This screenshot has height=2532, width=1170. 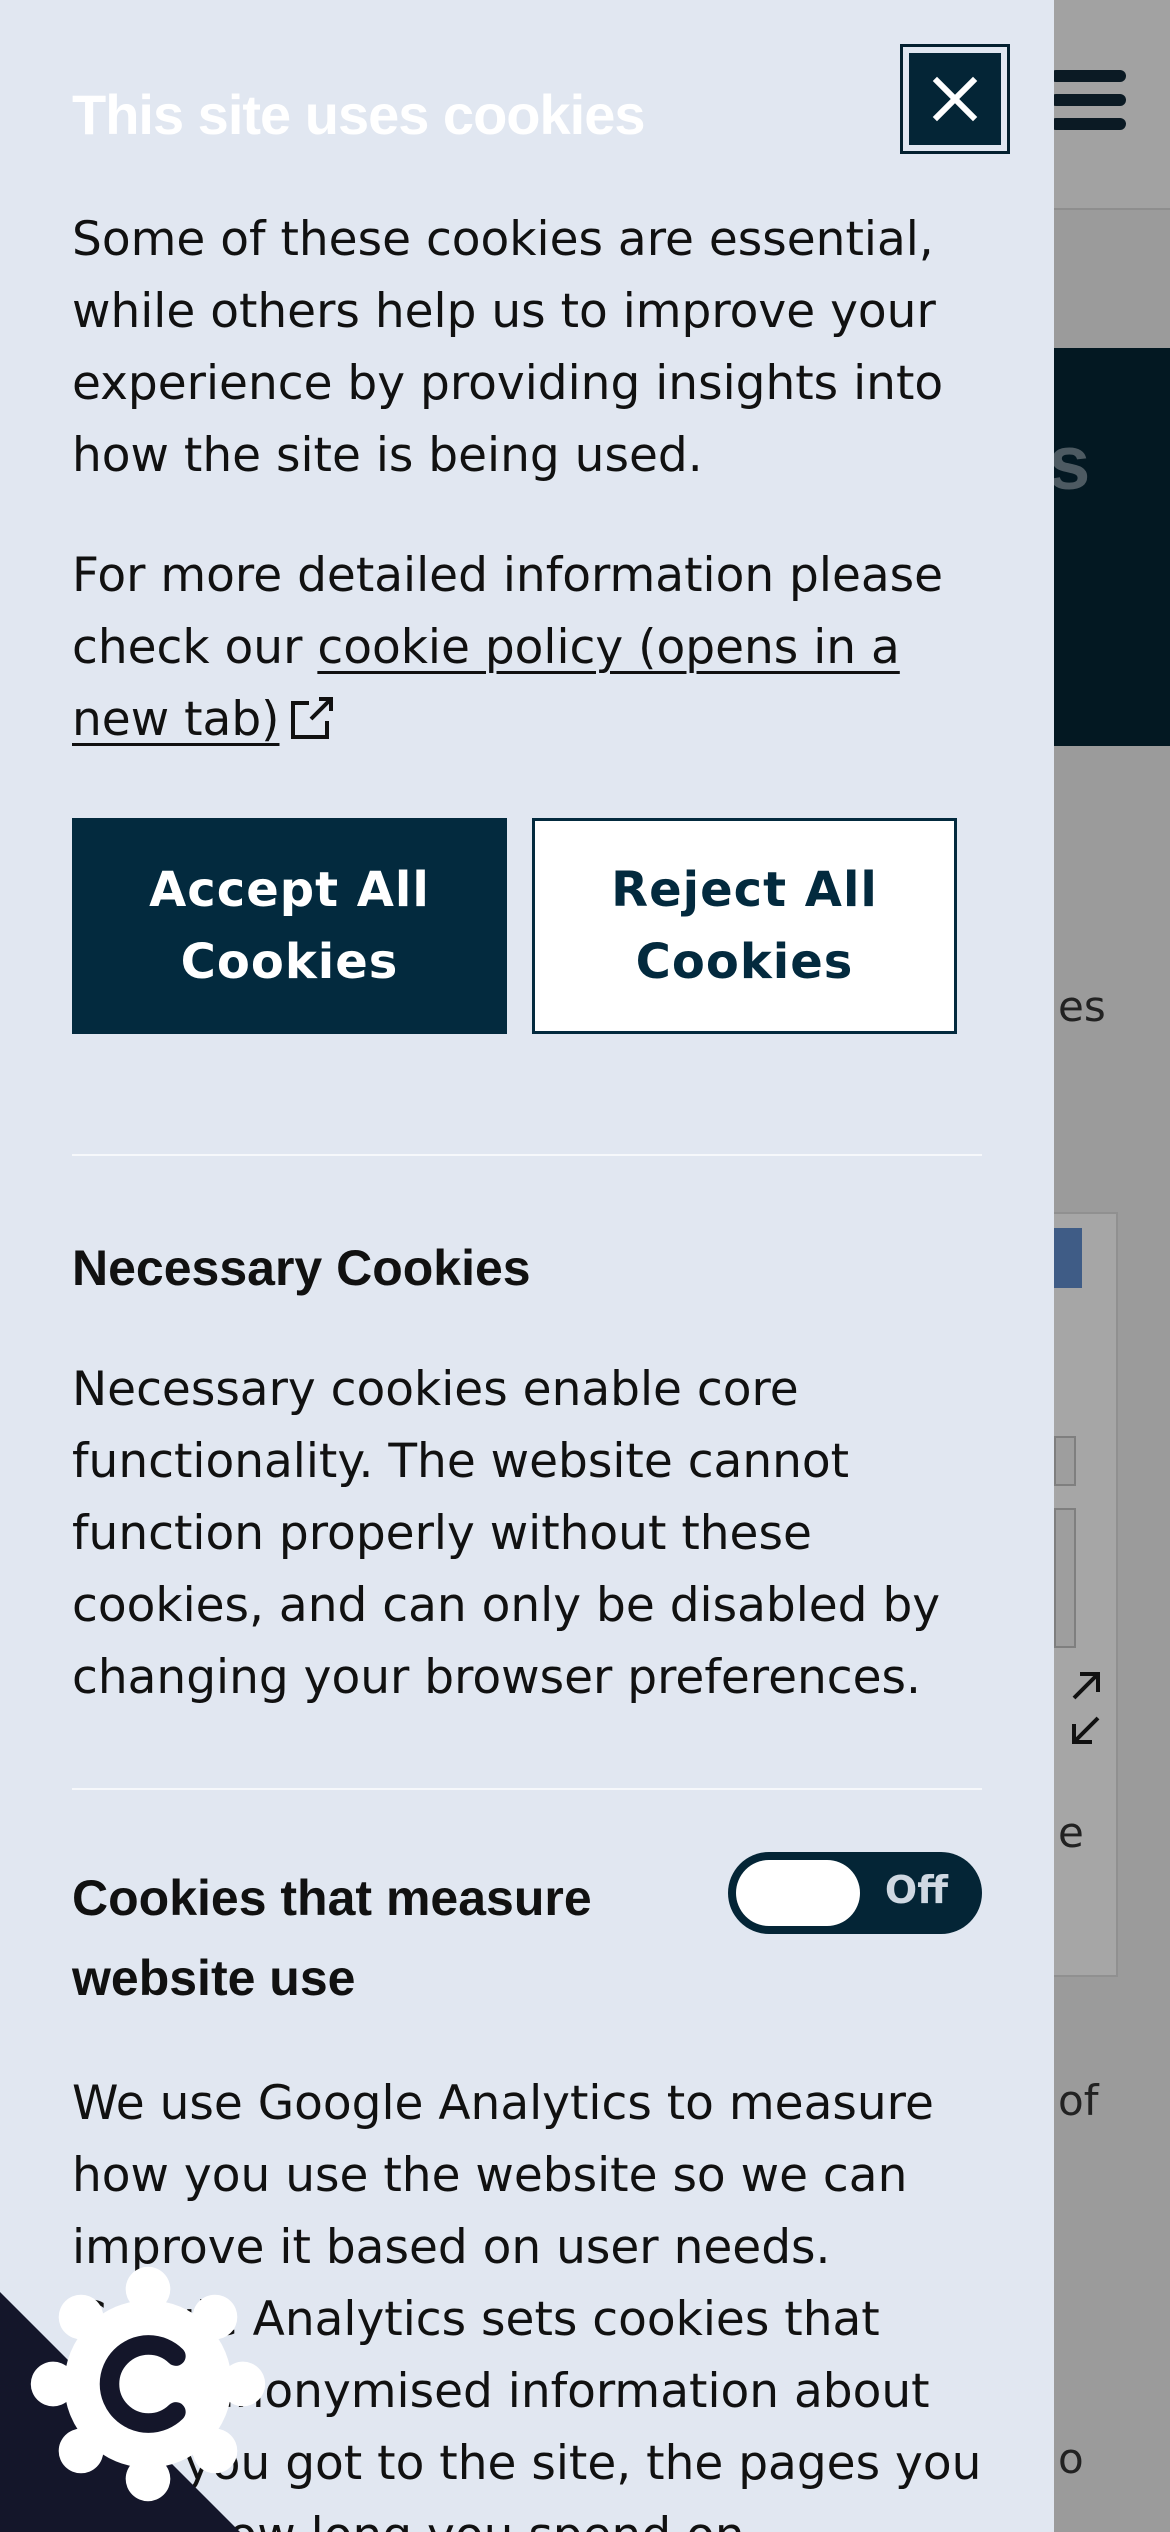 I want to click on toggle-knob, so click(x=798, y=1893).